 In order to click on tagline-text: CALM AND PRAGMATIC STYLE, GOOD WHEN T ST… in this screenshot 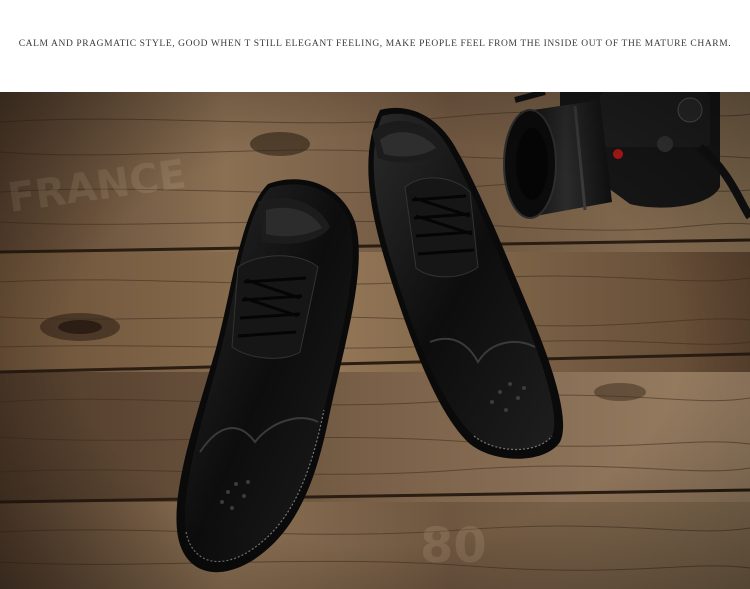, I will do `click(375, 44)`.